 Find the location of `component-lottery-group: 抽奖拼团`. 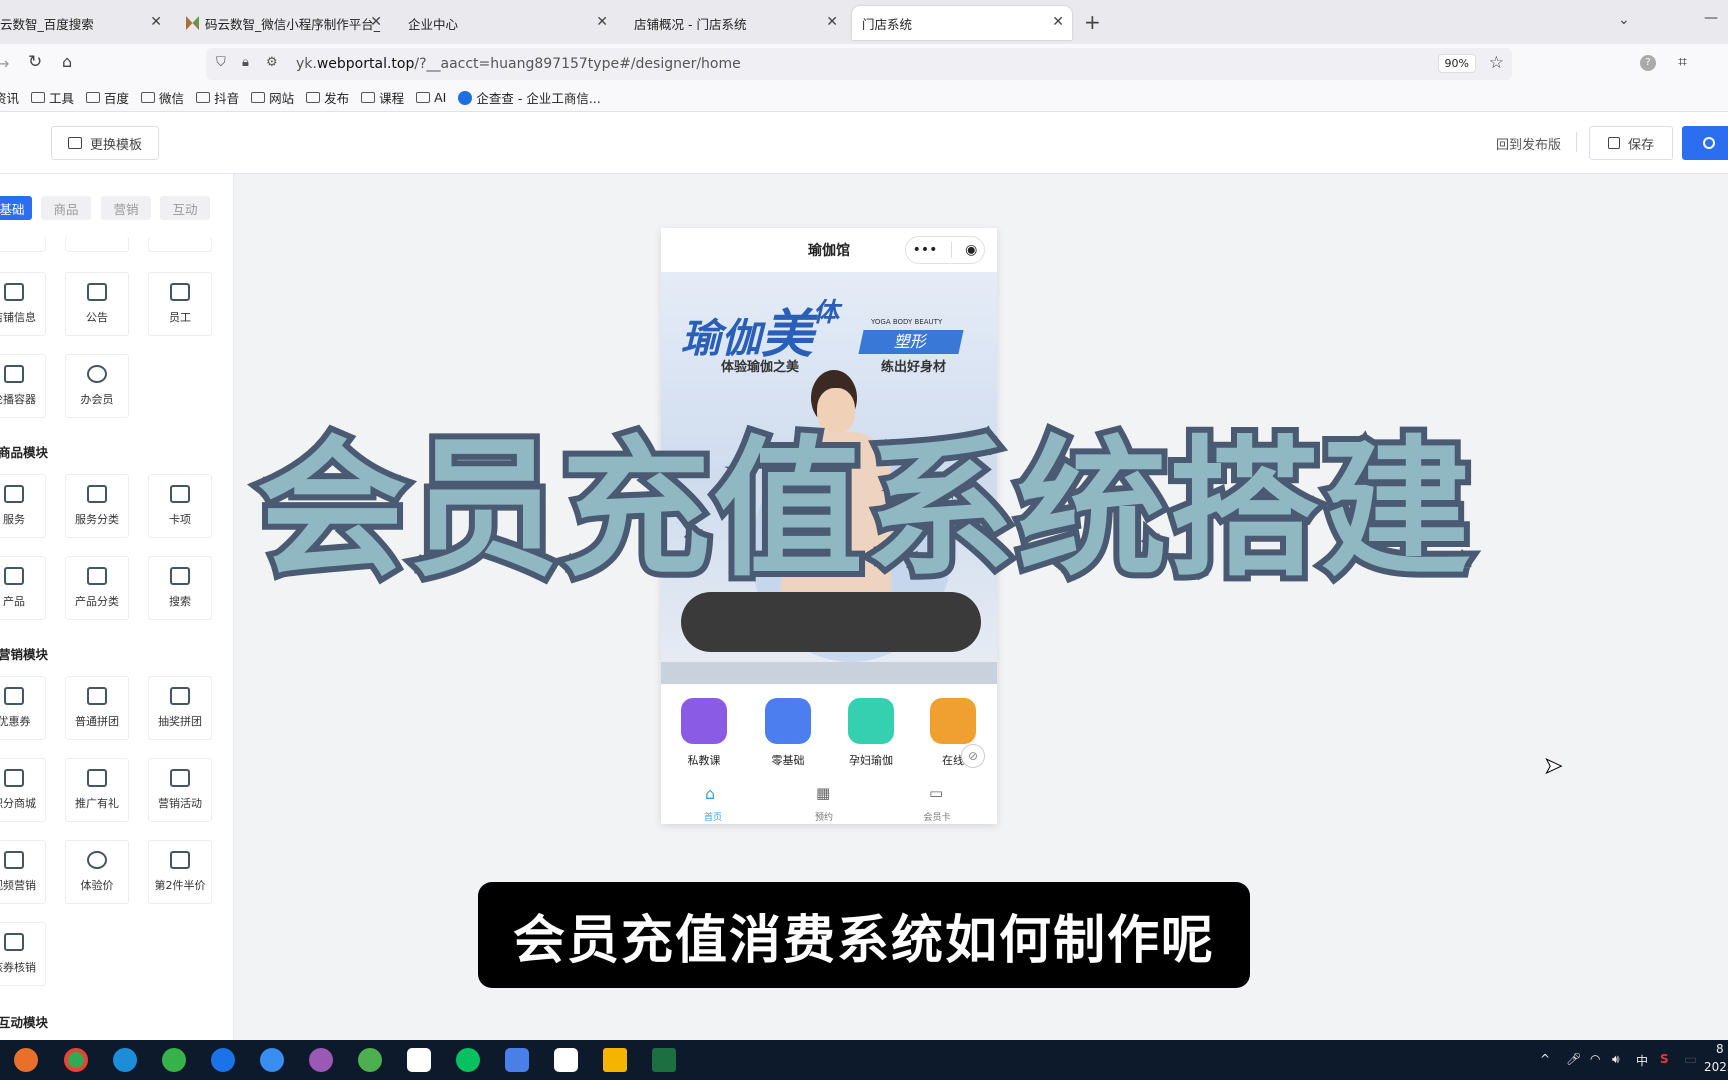

component-lottery-group: 抽奖拼团 is located at coordinates (180, 708).